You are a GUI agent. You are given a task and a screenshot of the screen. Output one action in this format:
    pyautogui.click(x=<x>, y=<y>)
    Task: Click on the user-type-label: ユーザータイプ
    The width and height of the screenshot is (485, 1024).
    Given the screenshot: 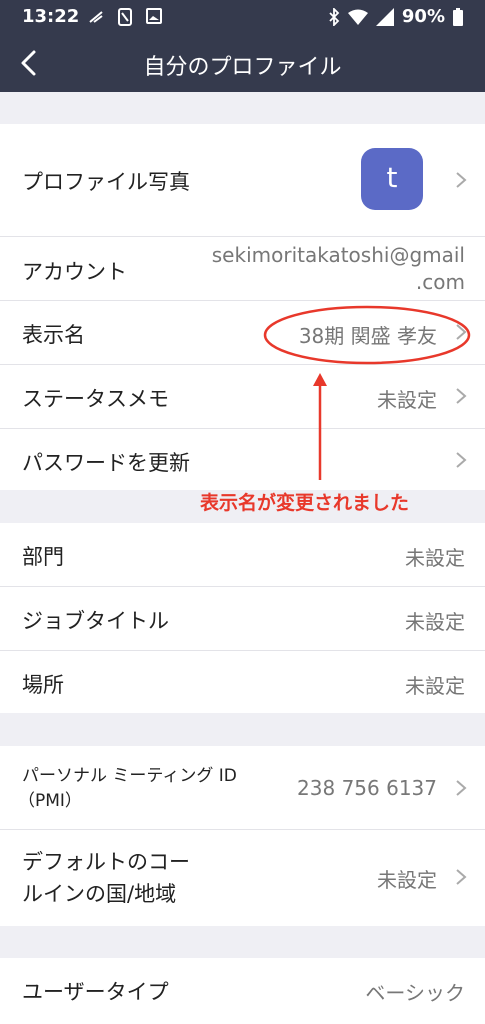 What is the action you would take?
    pyautogui.click(x=95, y=992)
    